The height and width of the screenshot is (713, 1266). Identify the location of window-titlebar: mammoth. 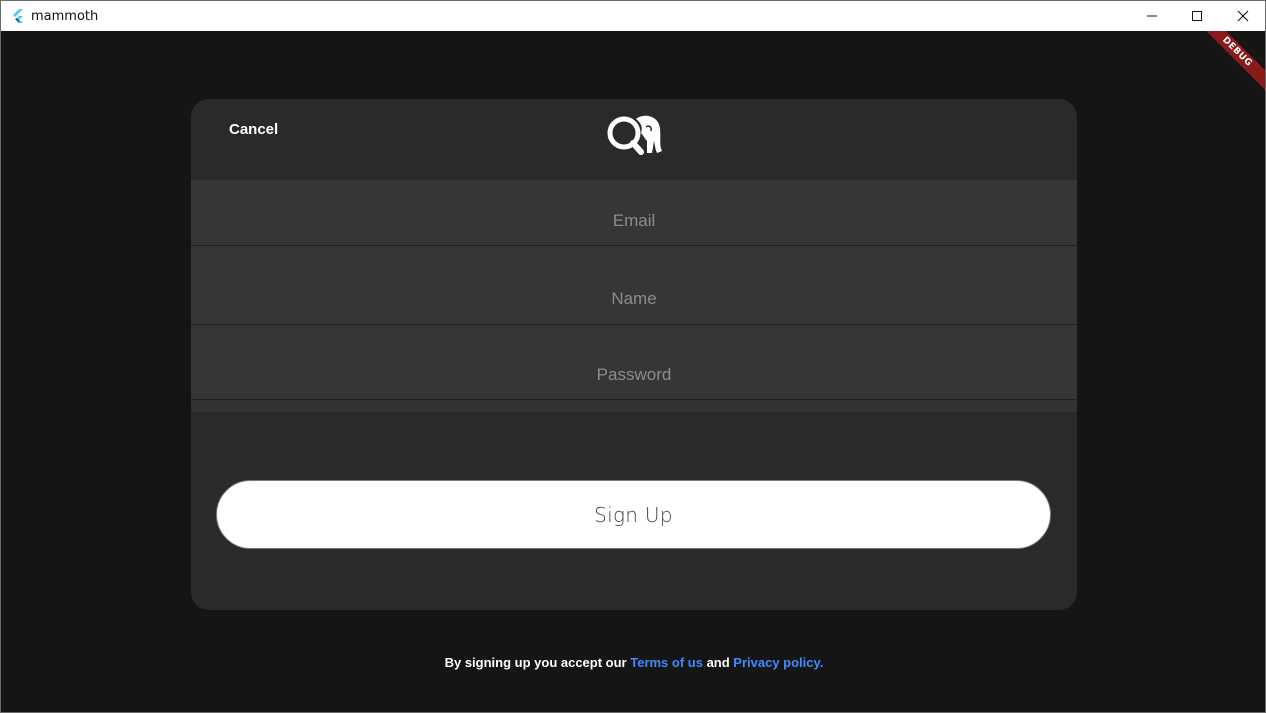
(633, 15).